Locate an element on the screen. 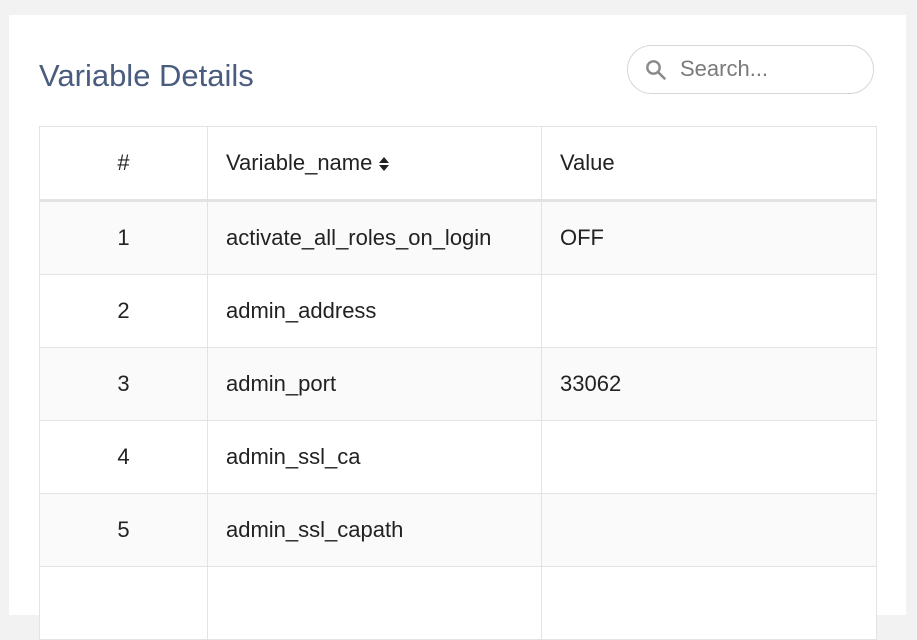  page-title: Variable Details is located at coordinates (146, 75).